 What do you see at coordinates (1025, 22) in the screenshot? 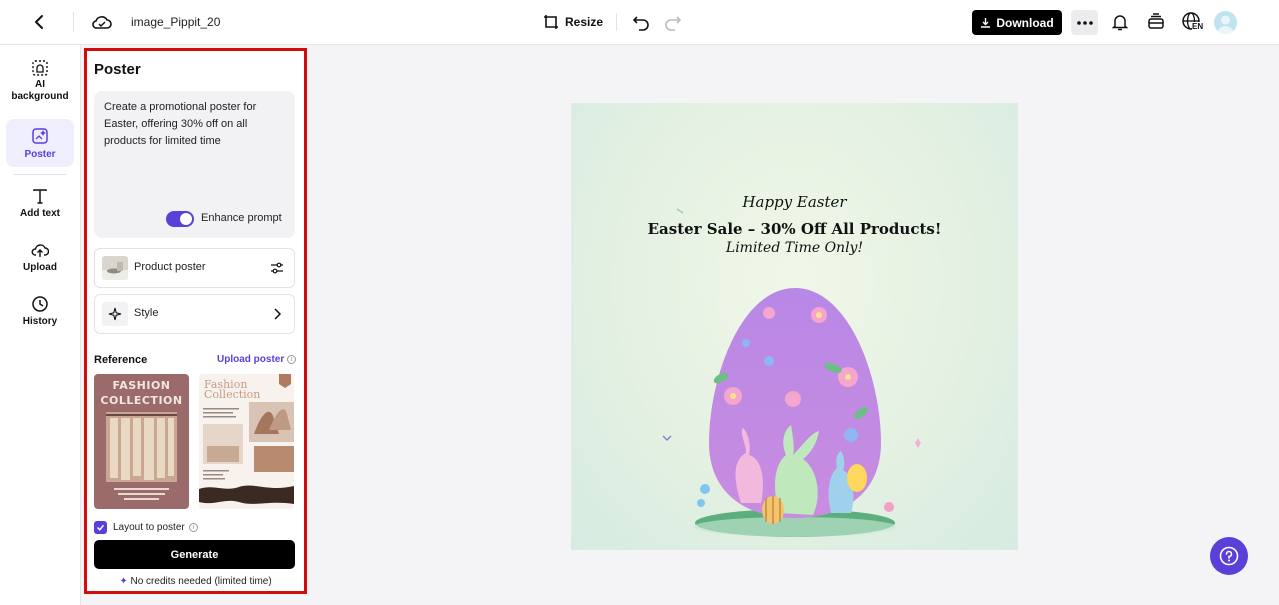
I see `download-label: Download` at bounding box center [1025, 22].